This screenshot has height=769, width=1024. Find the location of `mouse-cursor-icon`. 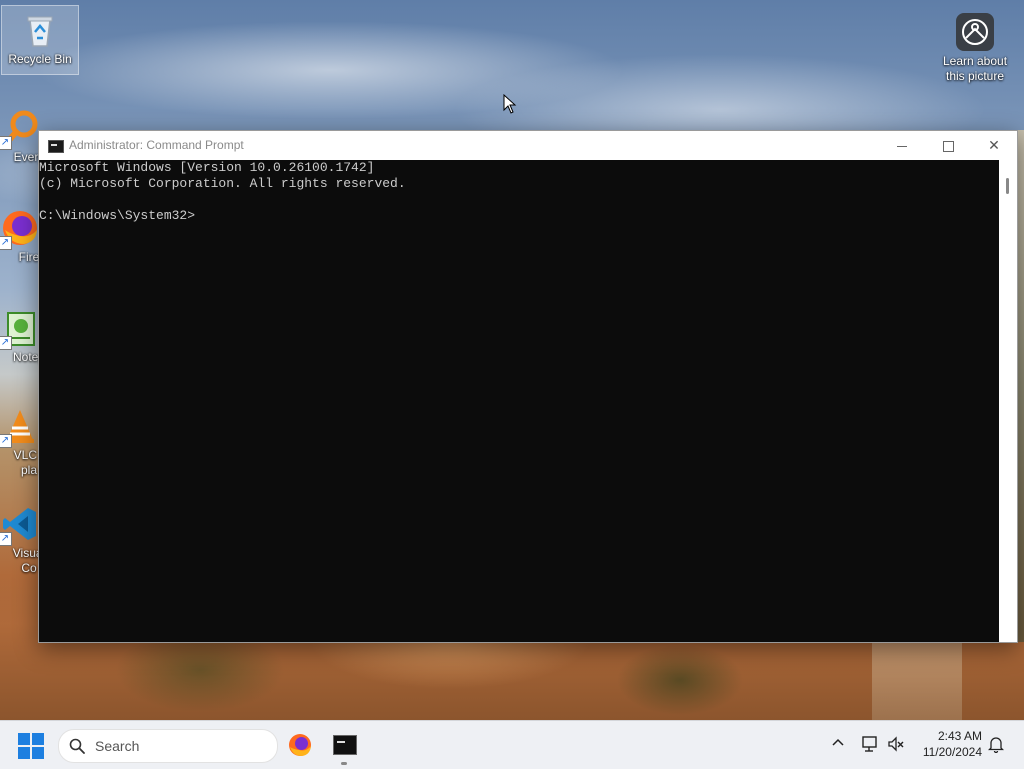

mouse-cursor-icon is located at coordinates (510, 104).